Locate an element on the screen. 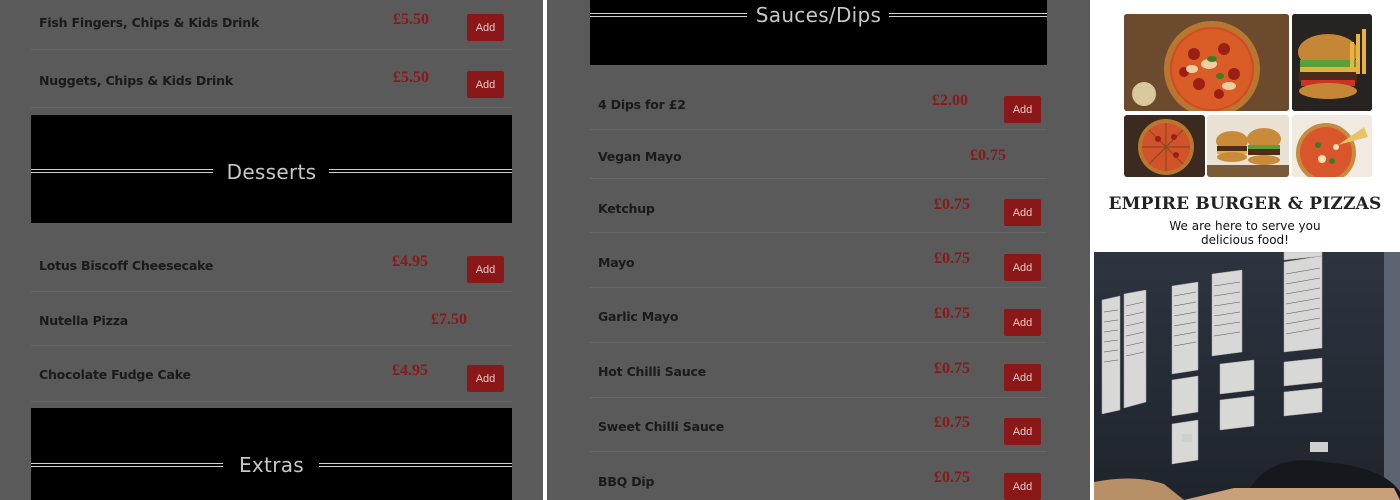  menu-item: Chocolate Fudge Cake £4.95 Add is located at coordinates (271, 374).